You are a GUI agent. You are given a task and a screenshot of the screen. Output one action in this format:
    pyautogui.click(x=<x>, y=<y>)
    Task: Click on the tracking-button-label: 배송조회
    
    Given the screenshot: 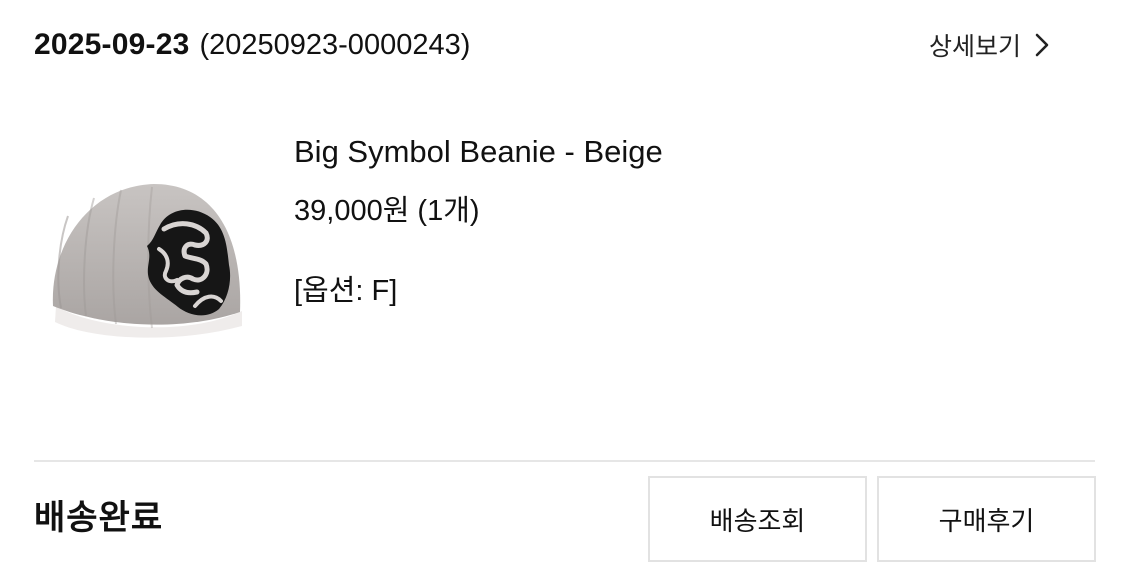 What is the action you would take?
    pyautogui.click(x=757, y=520)
    